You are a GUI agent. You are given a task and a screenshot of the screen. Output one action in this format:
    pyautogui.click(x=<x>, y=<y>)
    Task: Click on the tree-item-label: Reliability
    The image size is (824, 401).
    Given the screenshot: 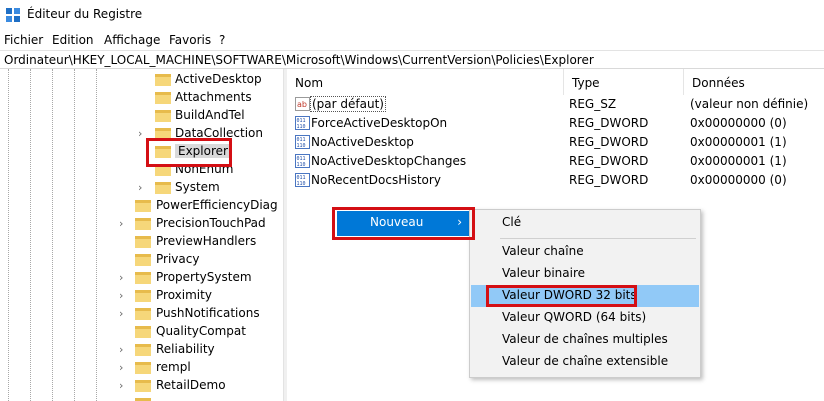 What is the action you would take?
    pyautogui.click(x=185, y=349)
    